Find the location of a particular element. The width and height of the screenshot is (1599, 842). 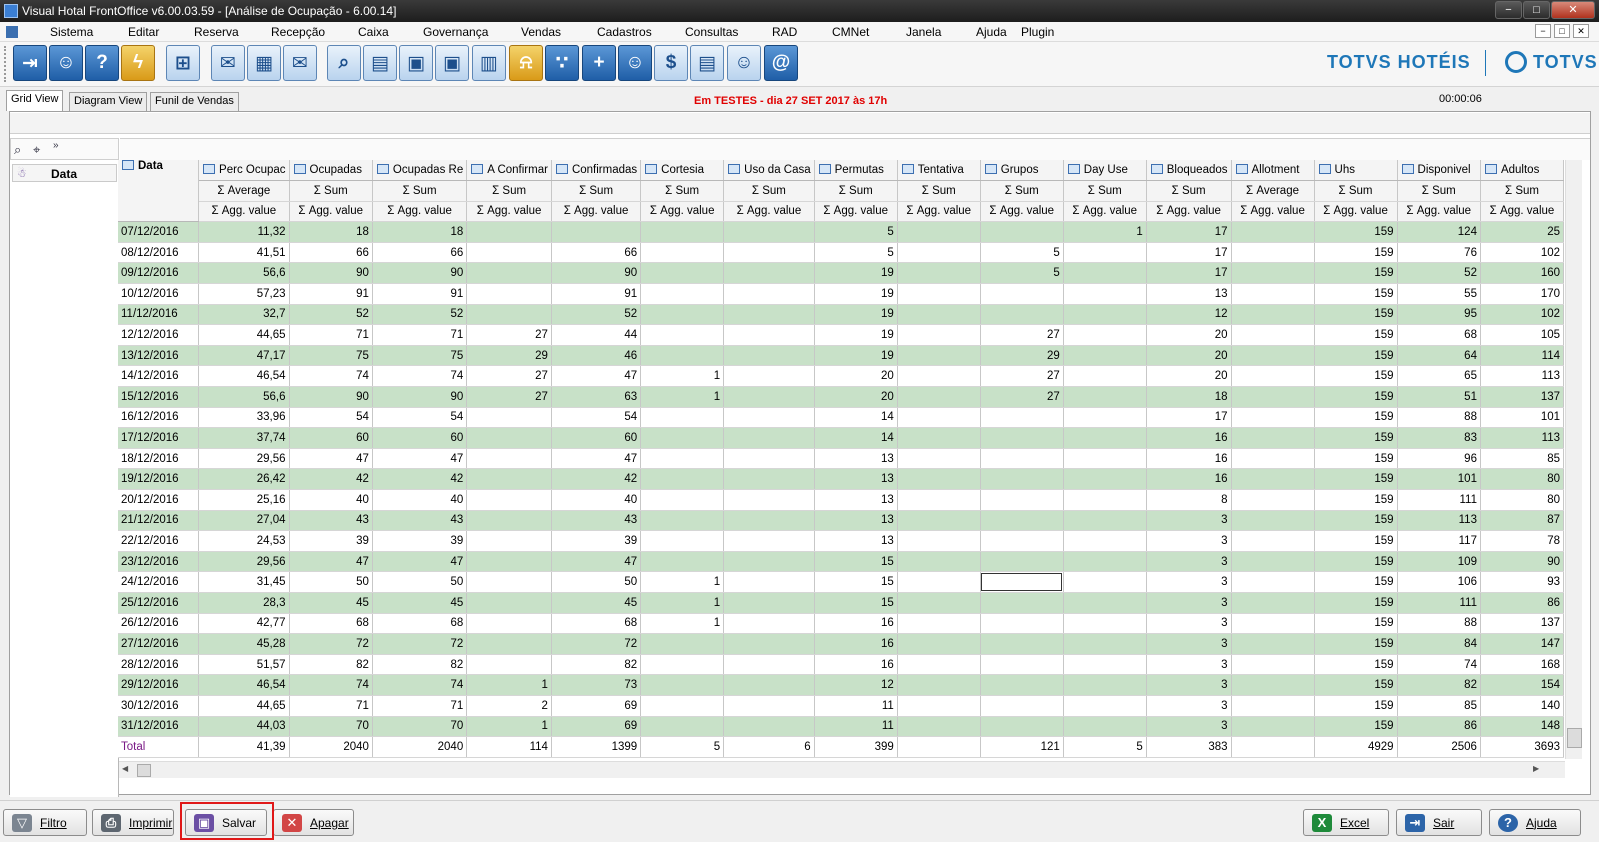

total-value-cell: 383 is located at coordinates (1189, 747).